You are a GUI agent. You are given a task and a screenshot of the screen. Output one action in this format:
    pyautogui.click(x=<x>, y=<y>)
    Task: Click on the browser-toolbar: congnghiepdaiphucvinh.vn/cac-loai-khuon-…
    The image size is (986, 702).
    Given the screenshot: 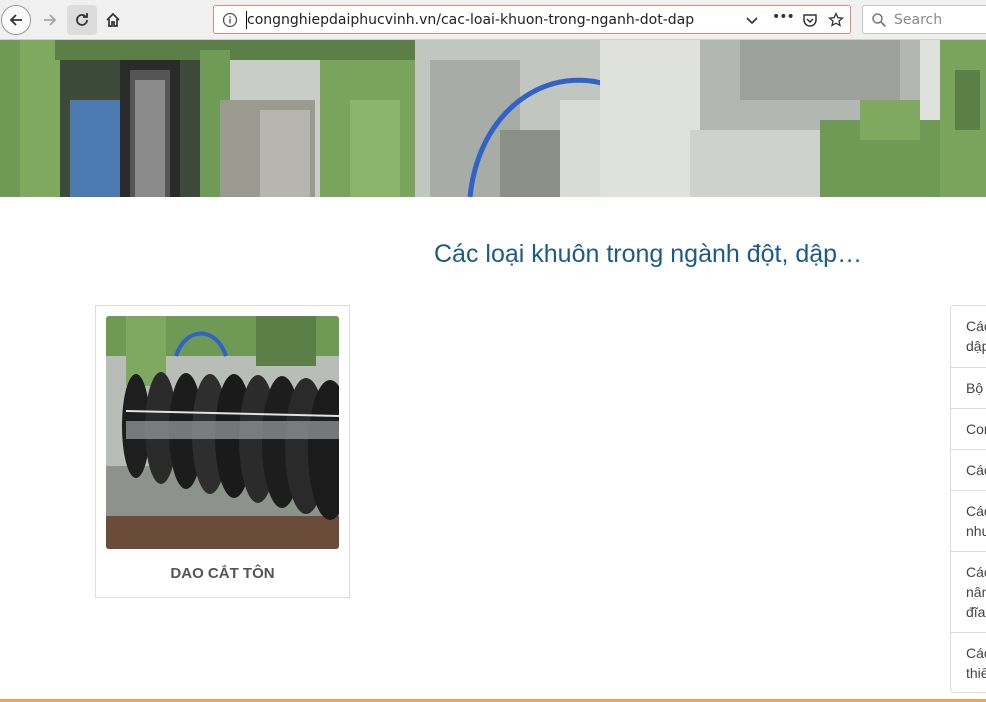 What is the action you would take?
    pyautogui.click(x=493, y=20)
    